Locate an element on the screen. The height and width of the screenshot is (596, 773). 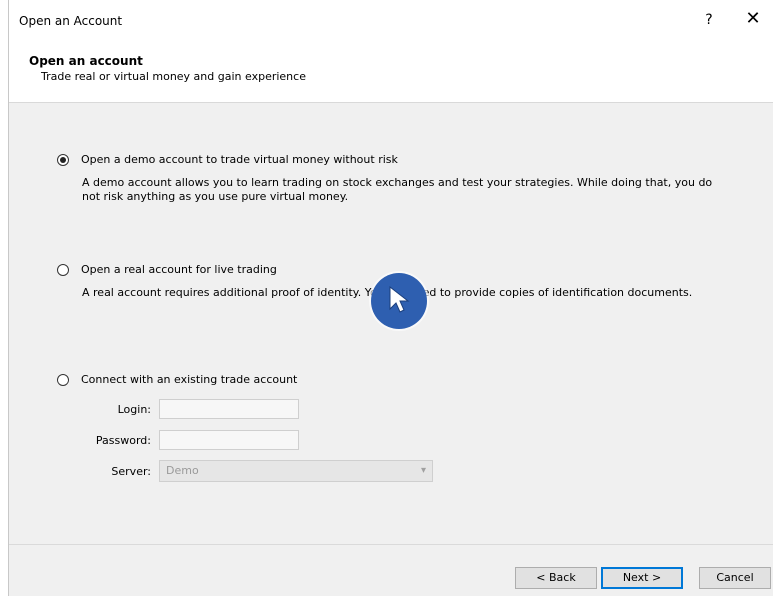
help-button: ? is located at coordinates (709, 20).